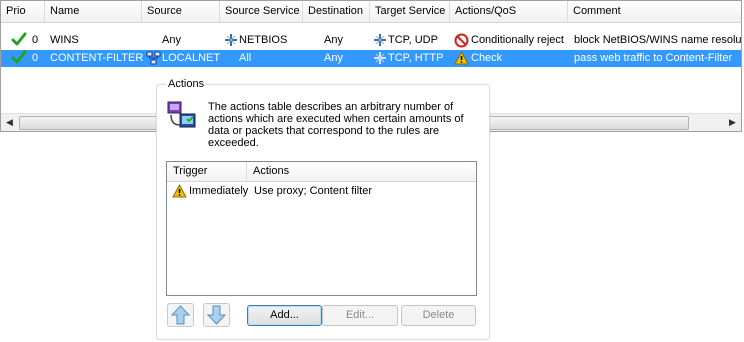 This screenshot has width=744, height=342. I want to click on column-header-source: Source, so click(181, 11).